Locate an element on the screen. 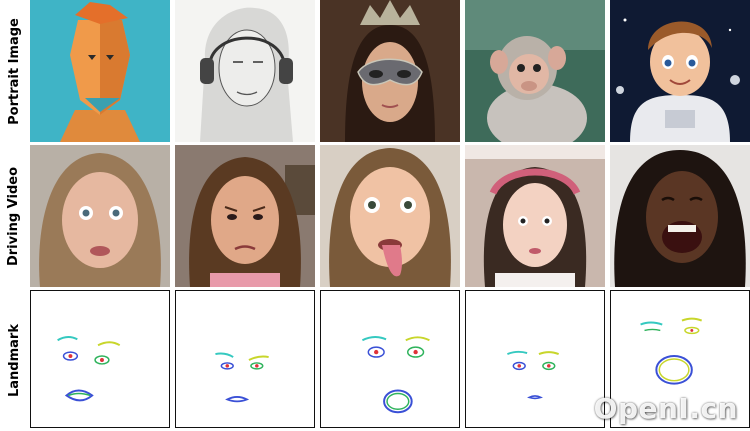 Image resolution: width=750 pixels, height=431 pixels. row-label-landmark: Landmark is located at coordinates (14, 360).